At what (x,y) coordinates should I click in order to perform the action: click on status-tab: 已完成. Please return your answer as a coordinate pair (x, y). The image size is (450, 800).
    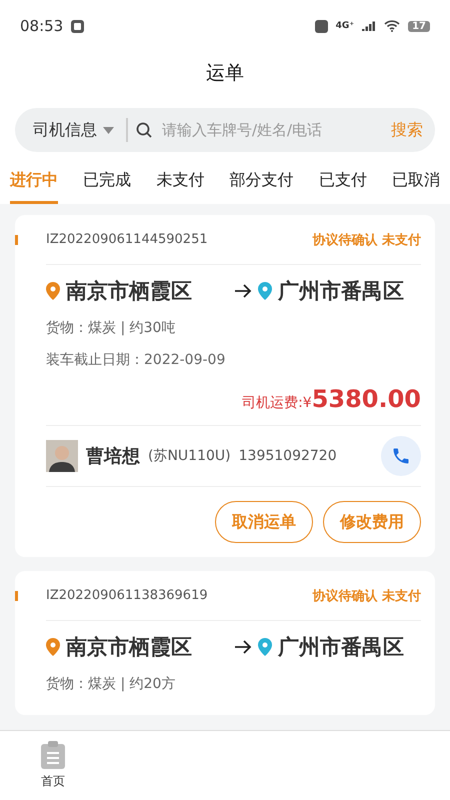
    Looking at the image, I should click on (107, 185).